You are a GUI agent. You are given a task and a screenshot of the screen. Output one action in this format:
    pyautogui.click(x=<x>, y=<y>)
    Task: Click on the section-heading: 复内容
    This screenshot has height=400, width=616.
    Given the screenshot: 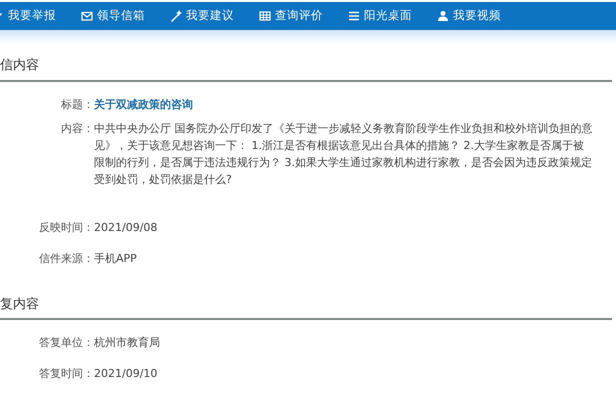 What is the action you would take?
    pyautogui.click(x=306, y=303)
    